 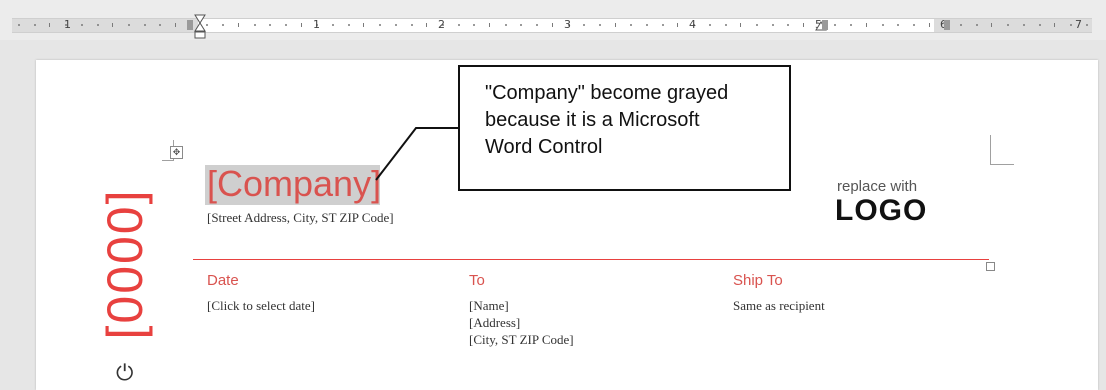 What do you see at coordinates (477, 280) in the screenshot?
I see `to-heading: To` at bounding box center [477, 280].